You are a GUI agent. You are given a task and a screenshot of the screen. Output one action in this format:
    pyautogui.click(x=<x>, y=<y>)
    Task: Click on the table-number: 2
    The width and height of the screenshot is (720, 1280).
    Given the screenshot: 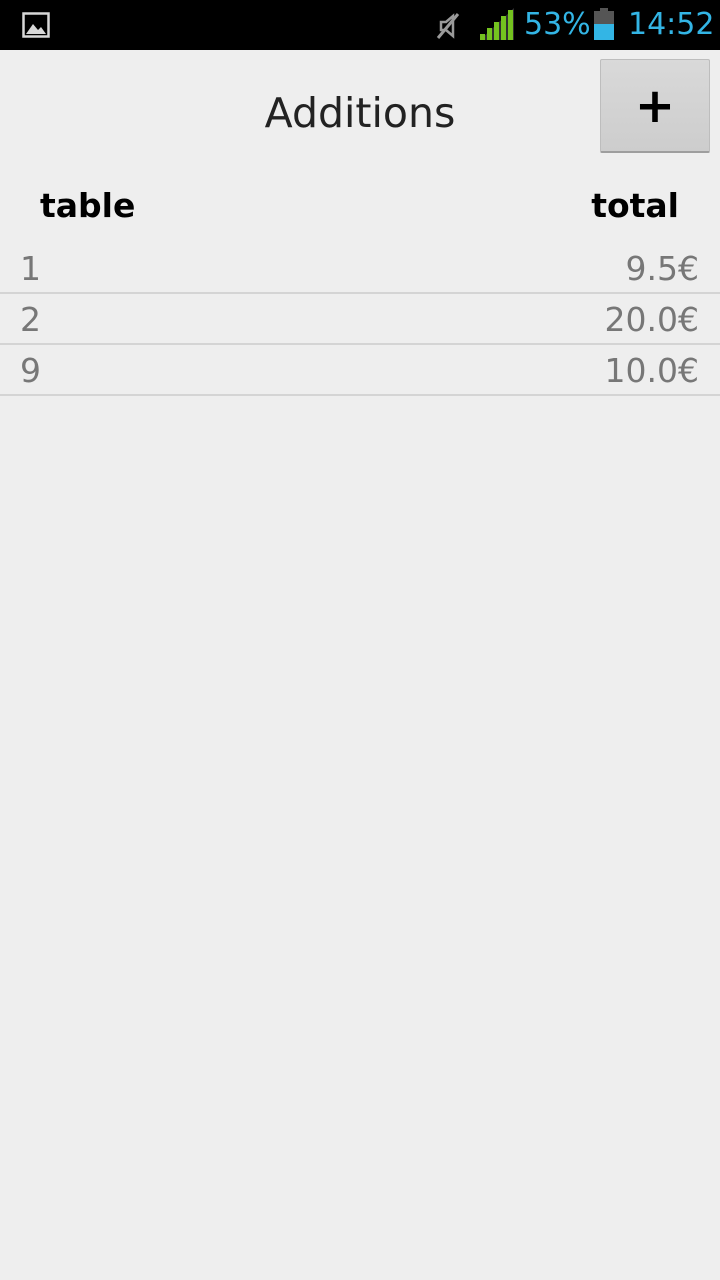 What is the action you would take?
    pyautogui.click(x=30, y=319)
    